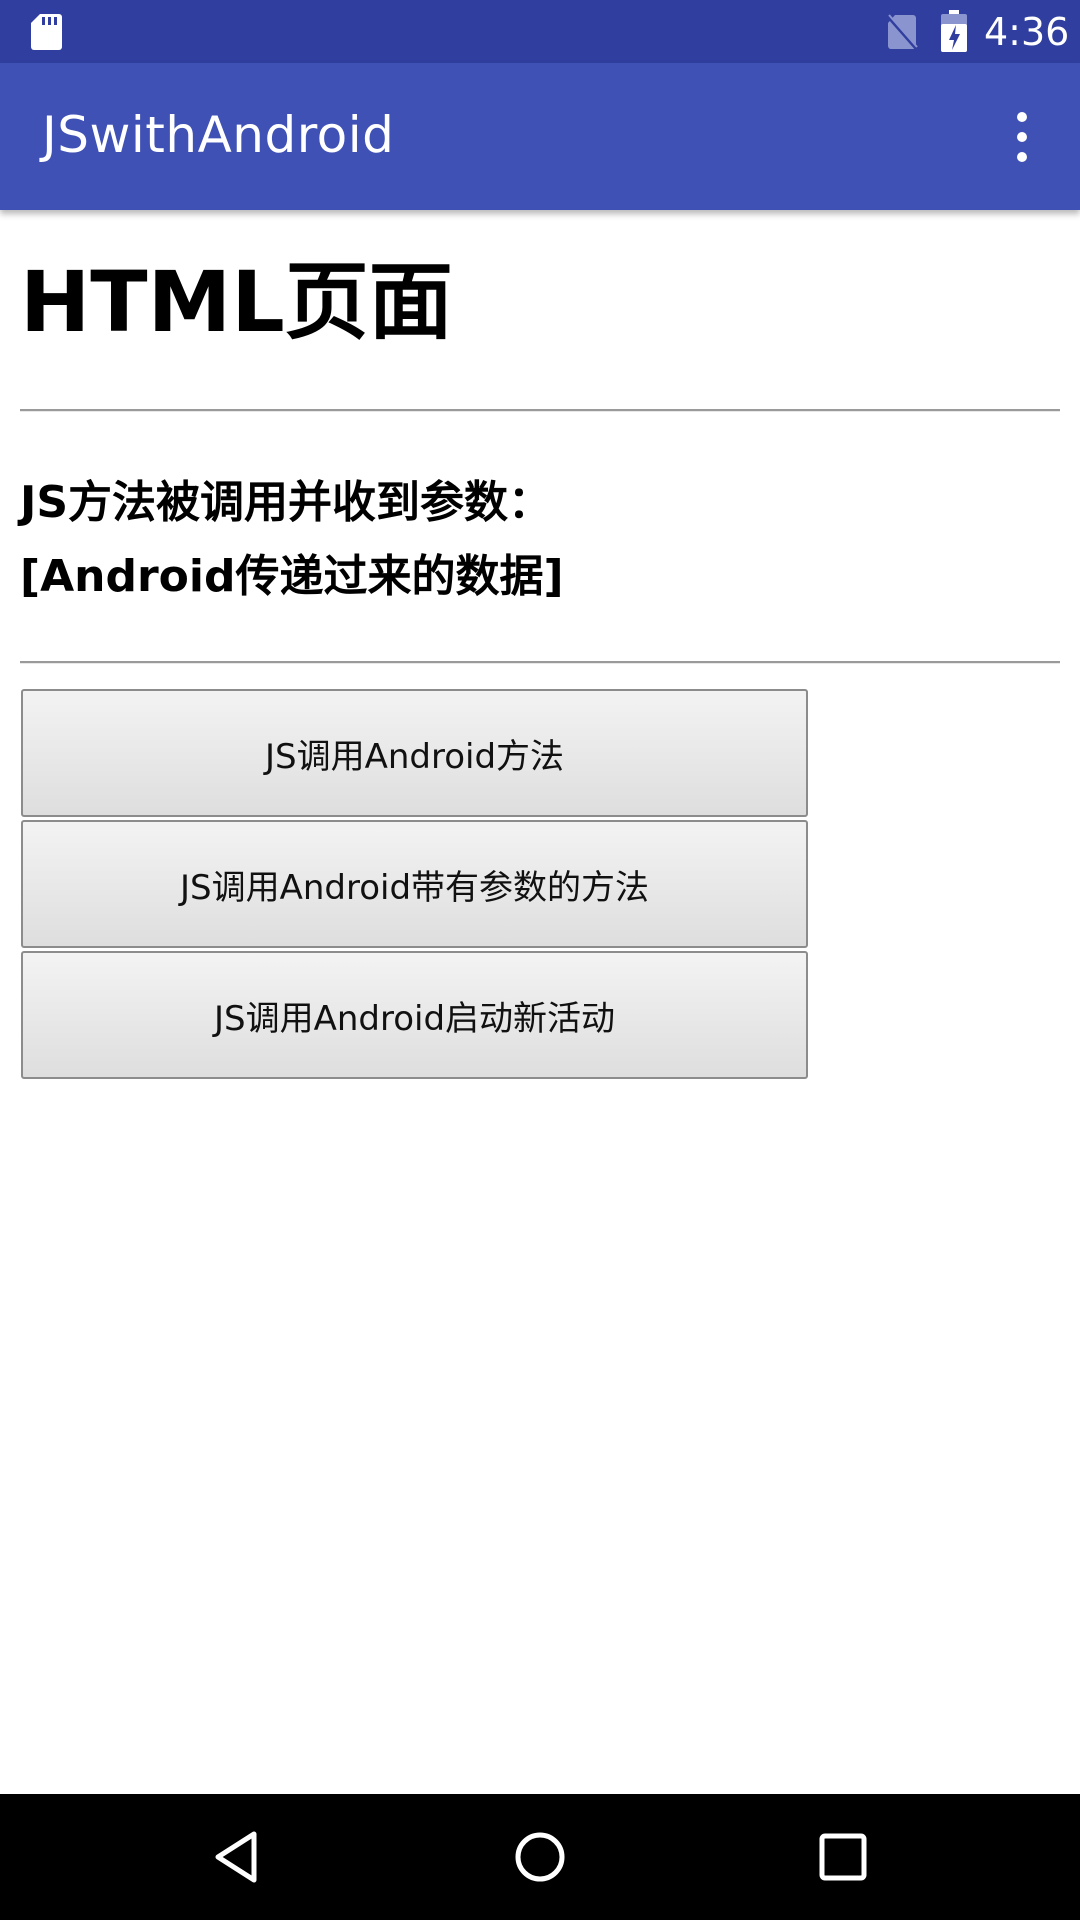 This screenshot has width=1080, height=1920. What do you see at coordinates (414, 753) in the screenshot?
I see `call-android-method-button: JS调用Android方法` at bounding box center [414, 753].